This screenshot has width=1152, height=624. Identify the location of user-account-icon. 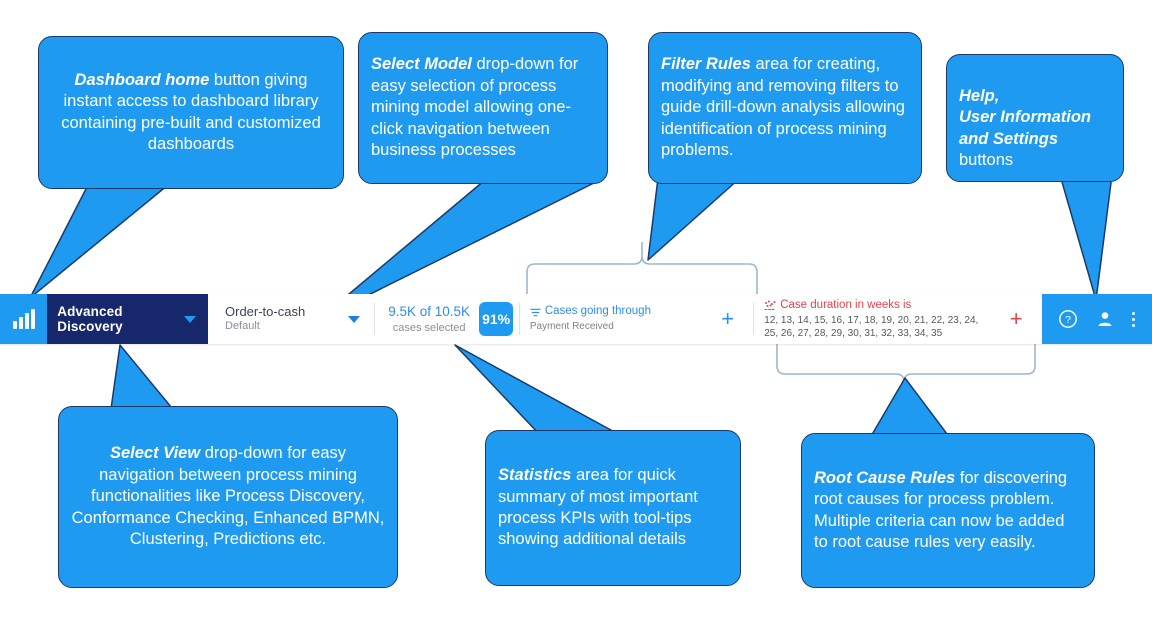
(1105, 319).